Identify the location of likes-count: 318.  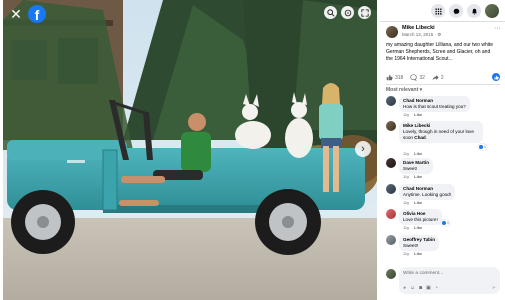
(399, 77).